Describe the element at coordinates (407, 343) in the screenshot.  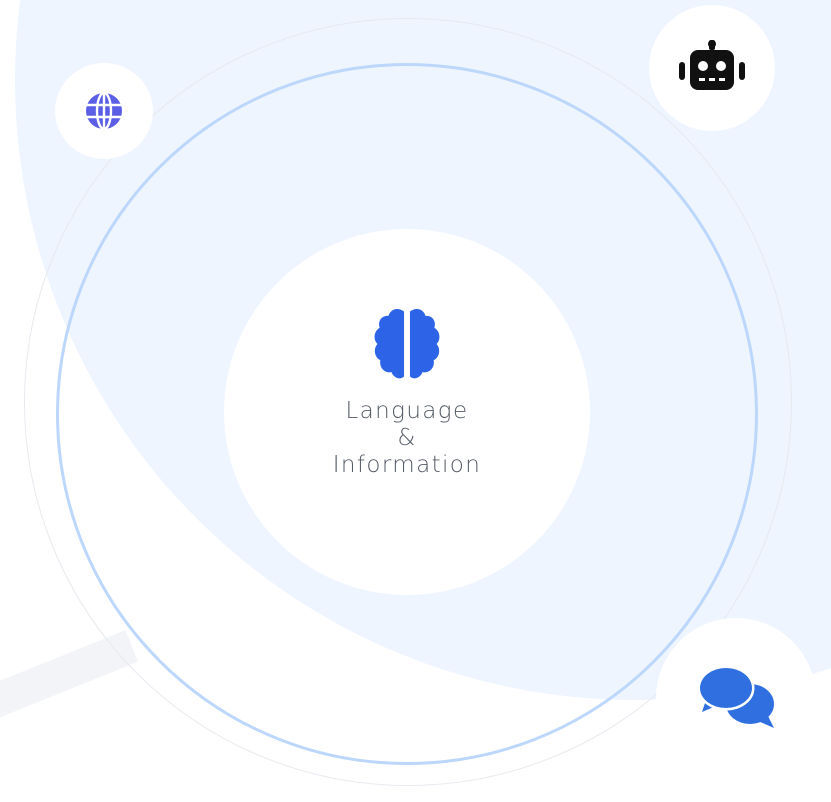
I see `brain-icon` at that location.